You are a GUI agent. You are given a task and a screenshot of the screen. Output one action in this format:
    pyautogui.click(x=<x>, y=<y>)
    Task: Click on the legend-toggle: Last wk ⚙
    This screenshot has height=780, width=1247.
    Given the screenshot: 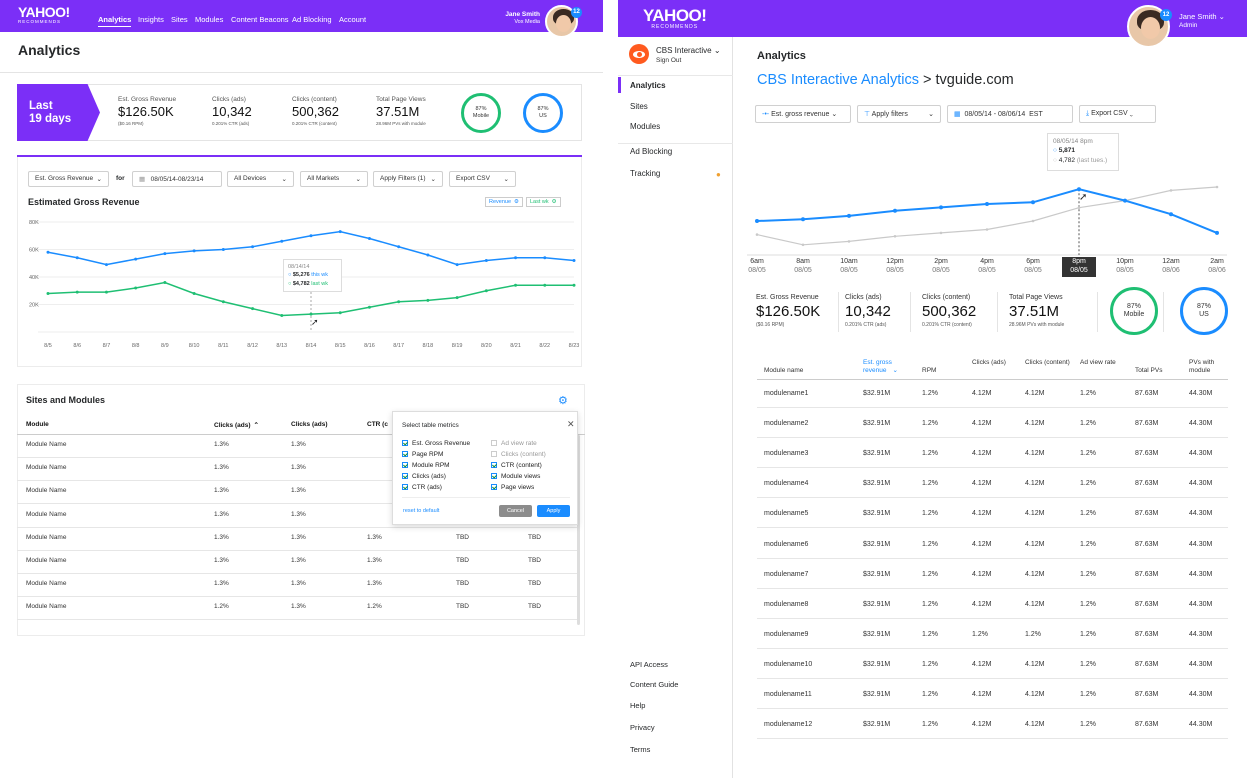 What is the action you would take?
    pyautogui.click(x=543, y=202)
    